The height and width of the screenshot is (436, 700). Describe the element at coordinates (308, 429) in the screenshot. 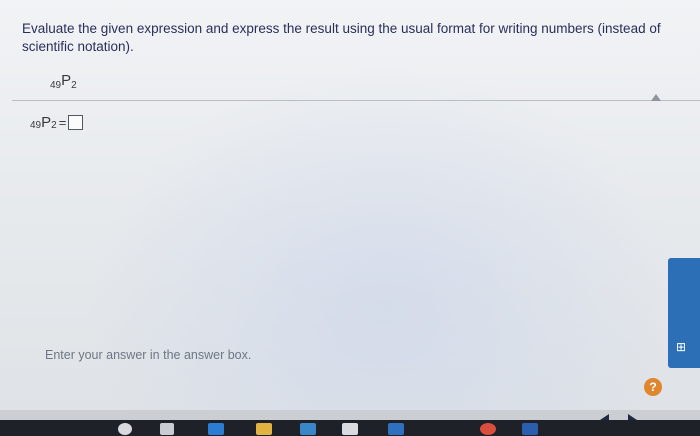

I see `store-icon` at that location.